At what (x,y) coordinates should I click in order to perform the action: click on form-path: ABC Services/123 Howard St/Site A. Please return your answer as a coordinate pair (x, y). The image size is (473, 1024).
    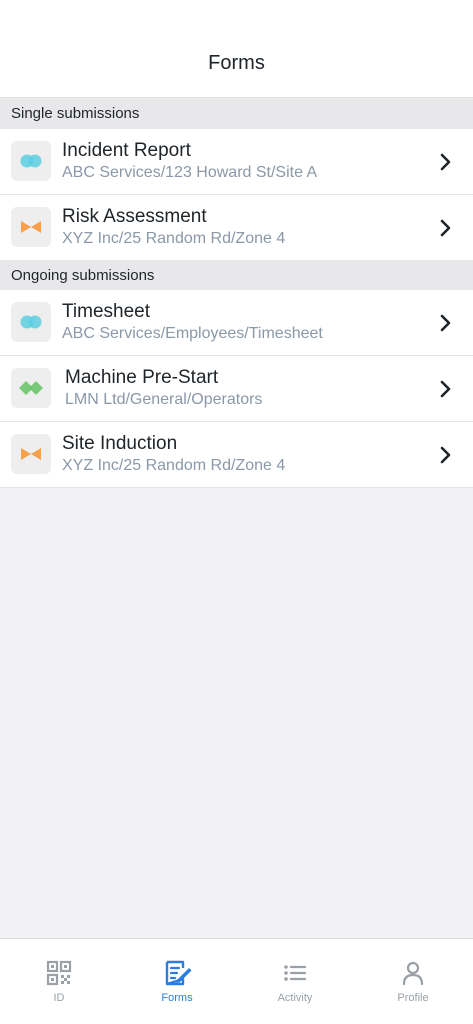
    Looking at the image, I should click on (190, 172).